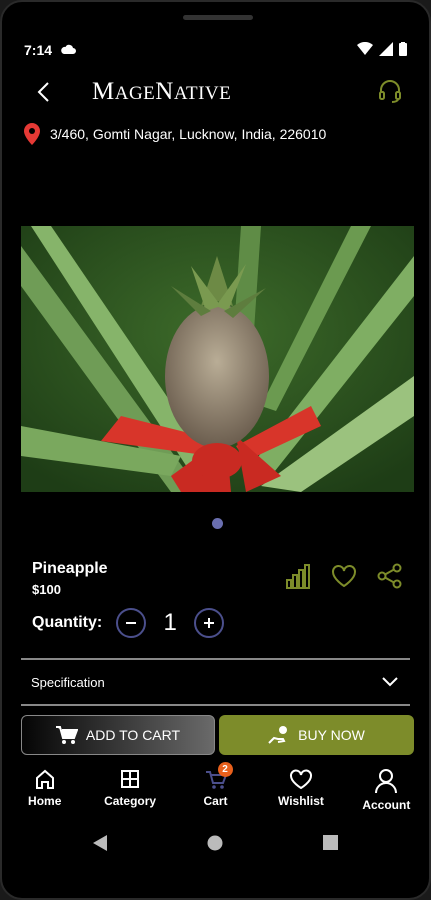 The height and width of the screenshot is (900, 431). I want to click on brand-letter: N, so click(164, 91).